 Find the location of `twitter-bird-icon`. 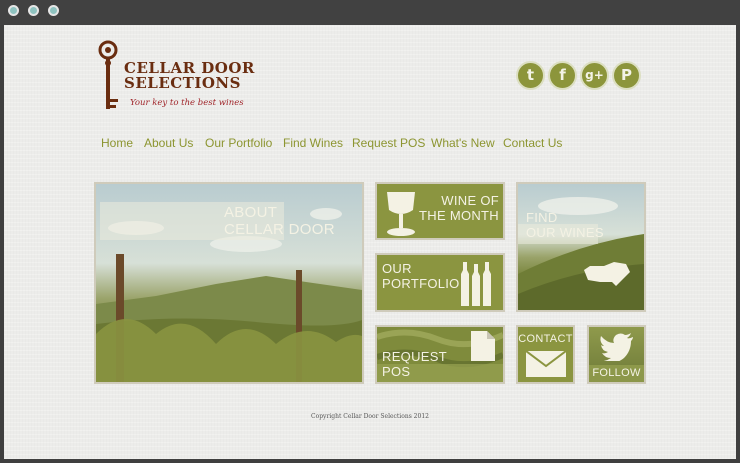

twitter-bird-icon is located at coordinates (616, 347).